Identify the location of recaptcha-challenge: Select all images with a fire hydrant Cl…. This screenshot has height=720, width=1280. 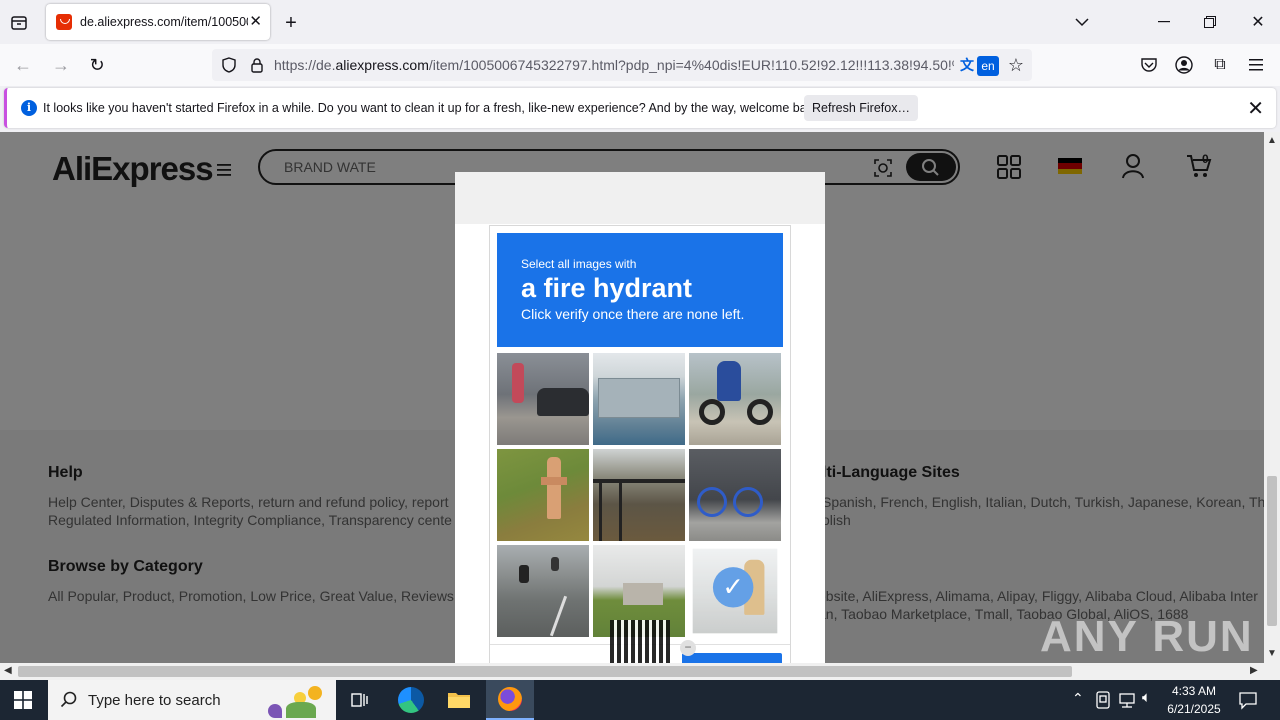
(640, 444).